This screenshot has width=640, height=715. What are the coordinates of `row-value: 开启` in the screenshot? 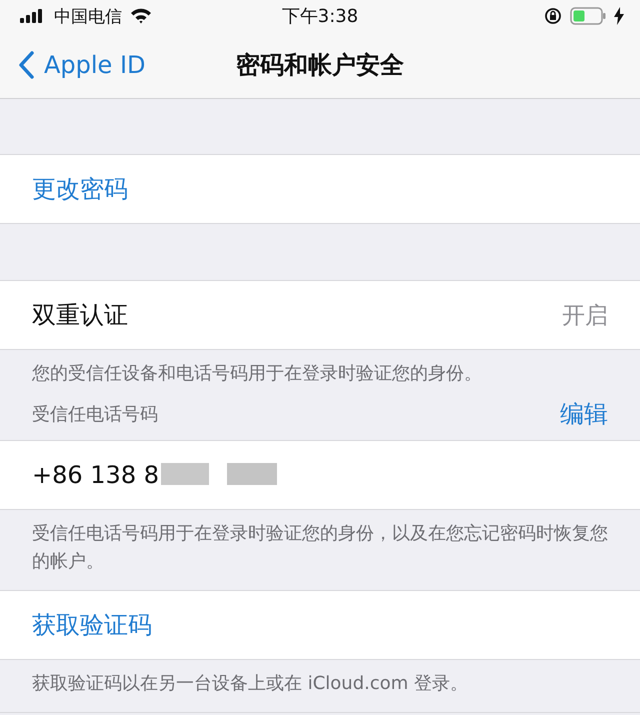 It's located at (585, 316).